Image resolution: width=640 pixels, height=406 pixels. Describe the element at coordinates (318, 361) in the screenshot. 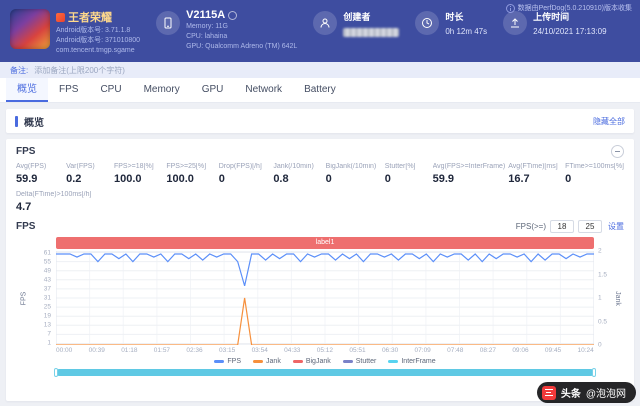

I see `legend-label: BigJank` at that location.